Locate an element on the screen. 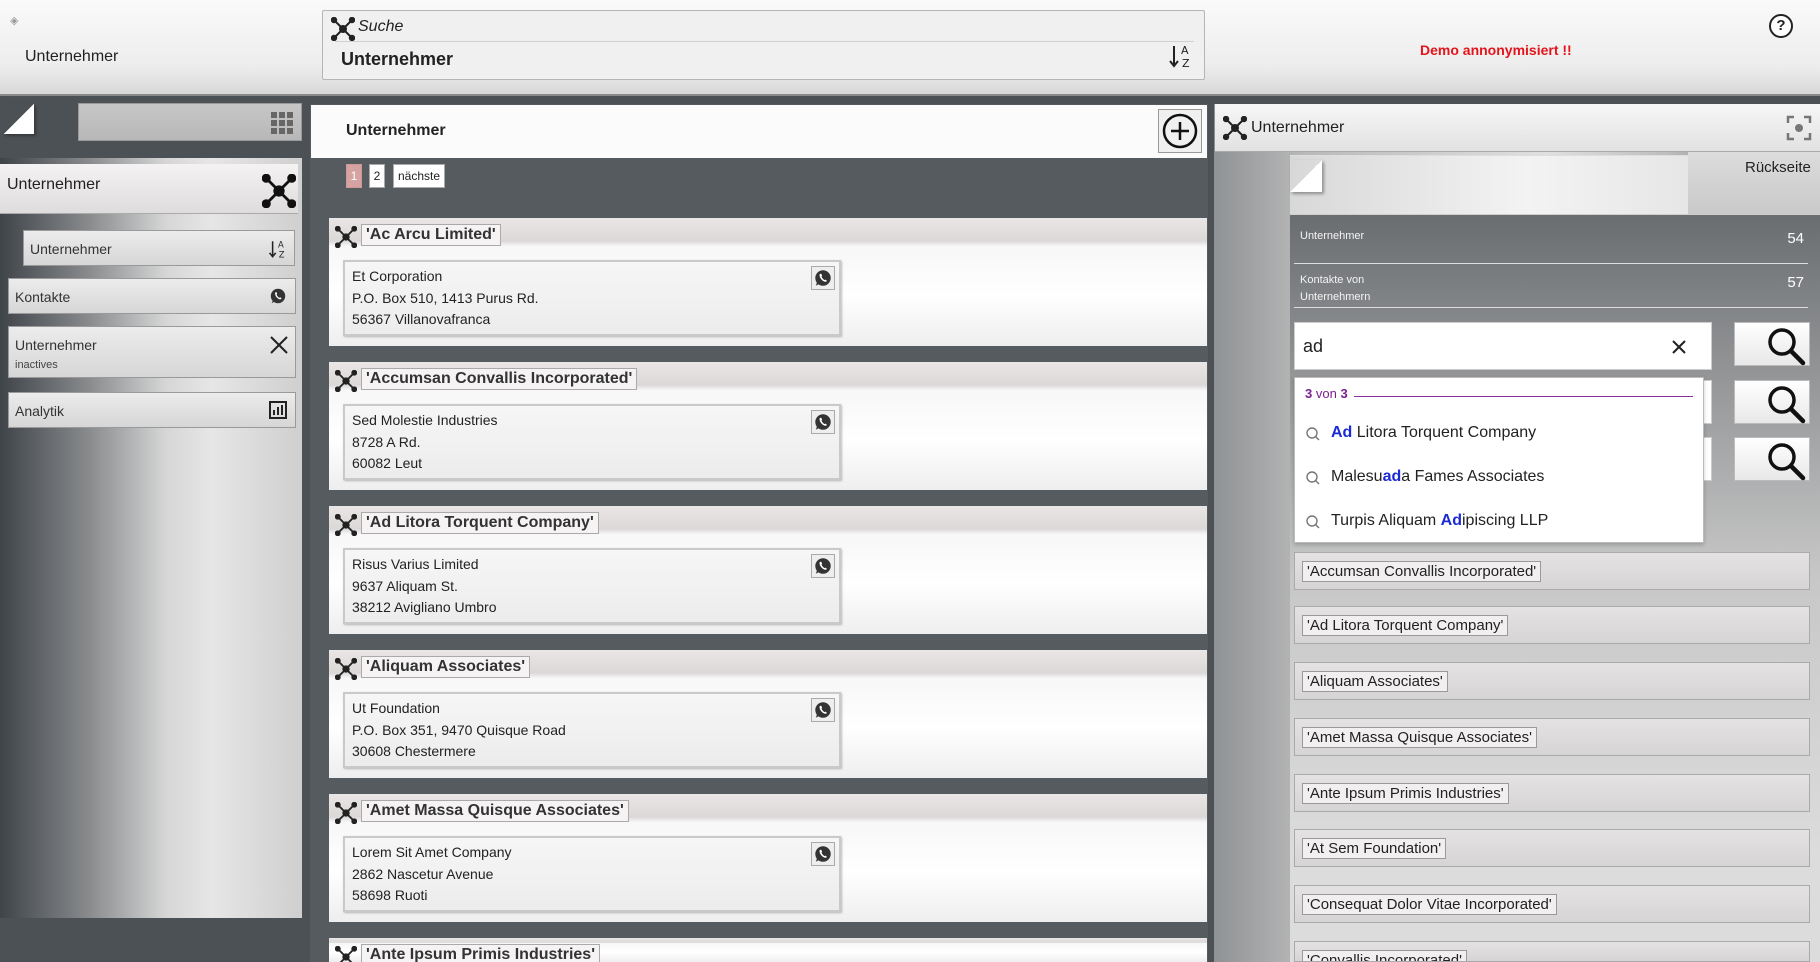  suggestion-post: Litora Torquent Company is located at coordinates (1444, 432).